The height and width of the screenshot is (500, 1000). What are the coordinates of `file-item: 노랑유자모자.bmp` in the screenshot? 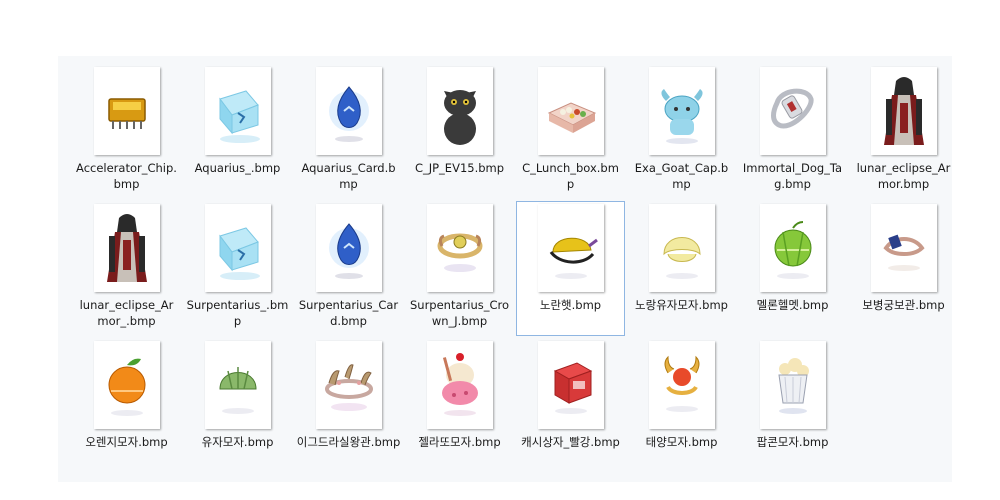 It's located at (681, 268).